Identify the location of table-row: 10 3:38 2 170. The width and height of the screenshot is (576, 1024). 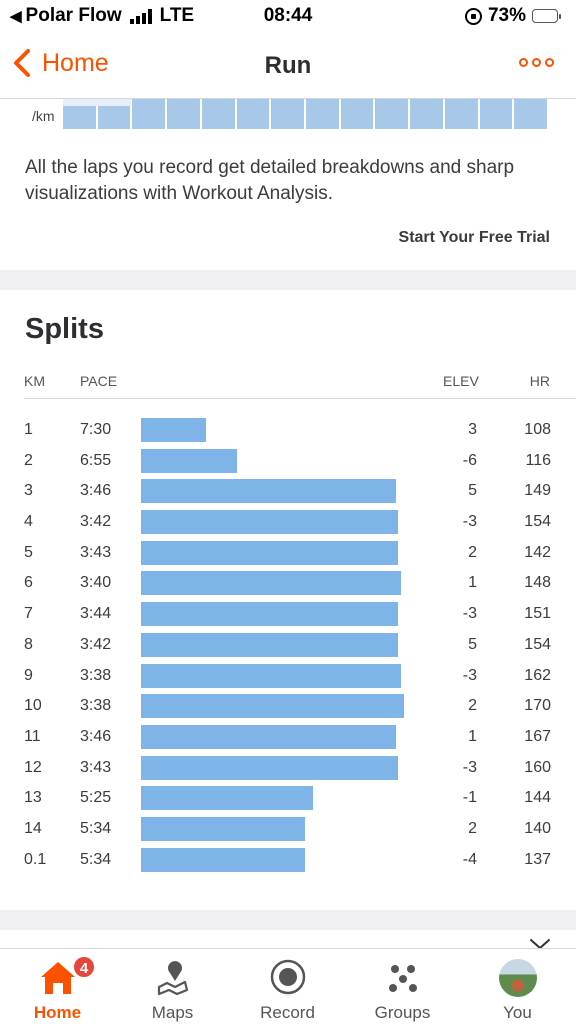
(288, 706).